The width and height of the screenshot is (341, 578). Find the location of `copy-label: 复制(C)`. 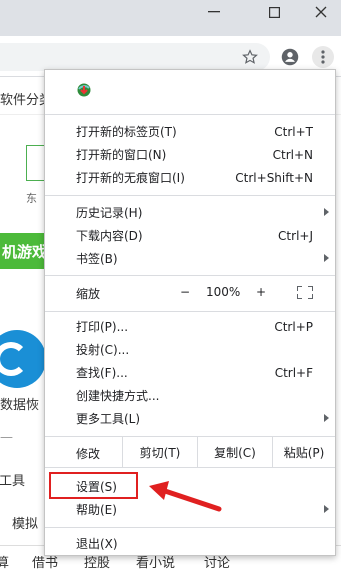

copy-label: 复制(C) is located at coordinates (235, 452).